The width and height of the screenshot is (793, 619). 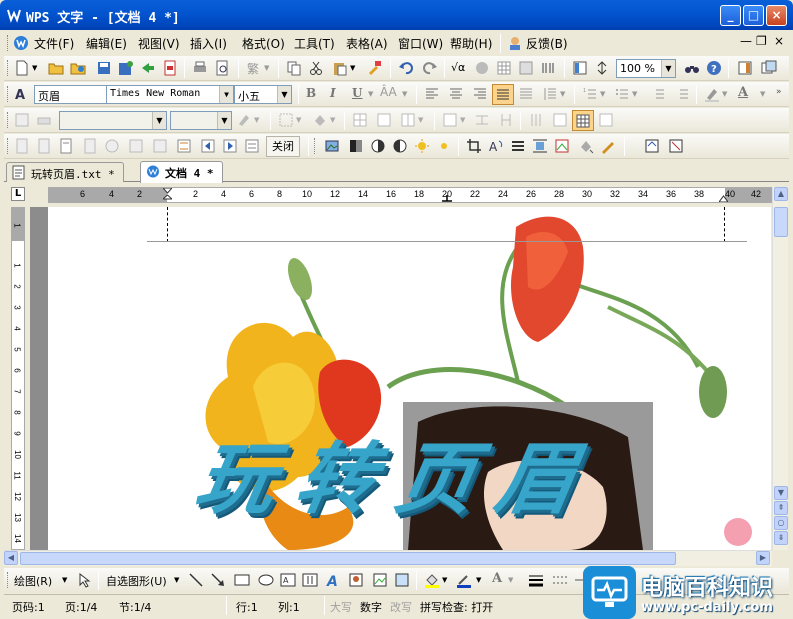 I want to click on font-color-button: A, so click(x=743, y=92).